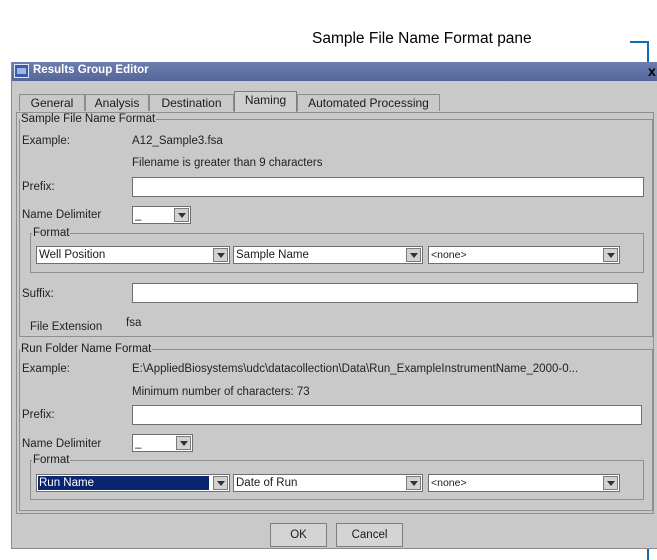 The width and height of the screenshot is (657, 560). What do you see at coordinates (221, 392) in the screenshot?
I see `run-note: Minimum number of characters: 73` at bounding box center [221, 392].